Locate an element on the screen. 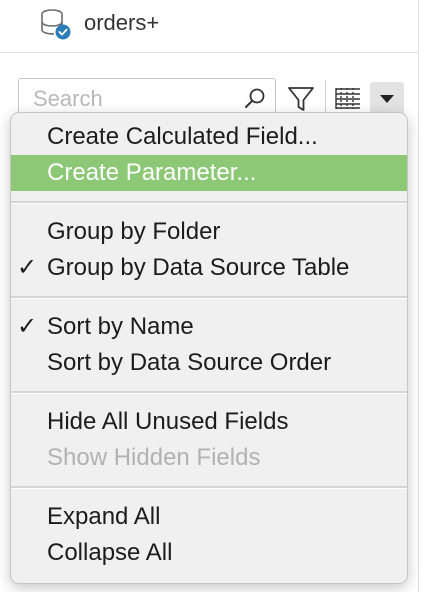  database-check-icon is located at coordinates (56, 25).